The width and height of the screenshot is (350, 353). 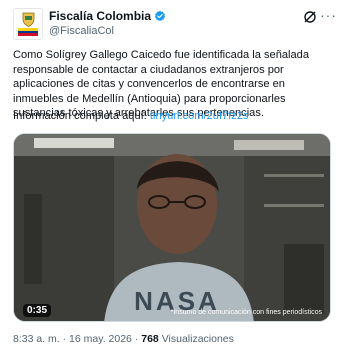 What do you see at coordinates (328, 15) in the screenshot?
I see `more-options-icon: ···` at bounding box center [328, 15].